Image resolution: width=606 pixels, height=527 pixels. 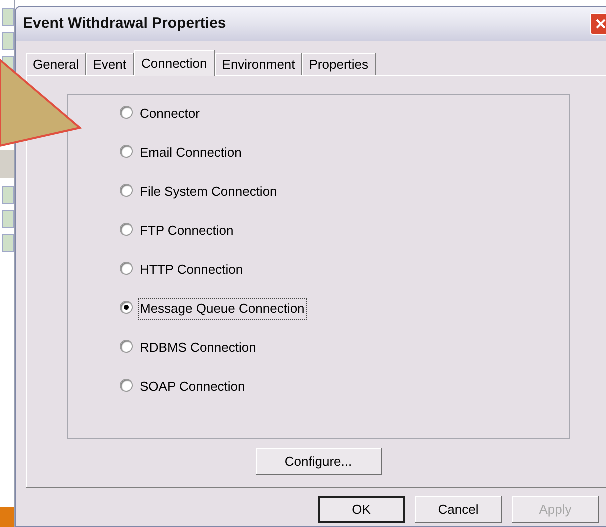 I want to click on radio-label: Email Connection, so click(x=191, y=153).